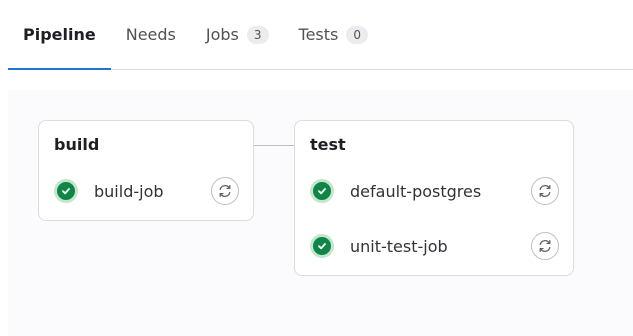 This screenshot has height=336, width=633. I want to click on stage-title: build, so click(77, 144).